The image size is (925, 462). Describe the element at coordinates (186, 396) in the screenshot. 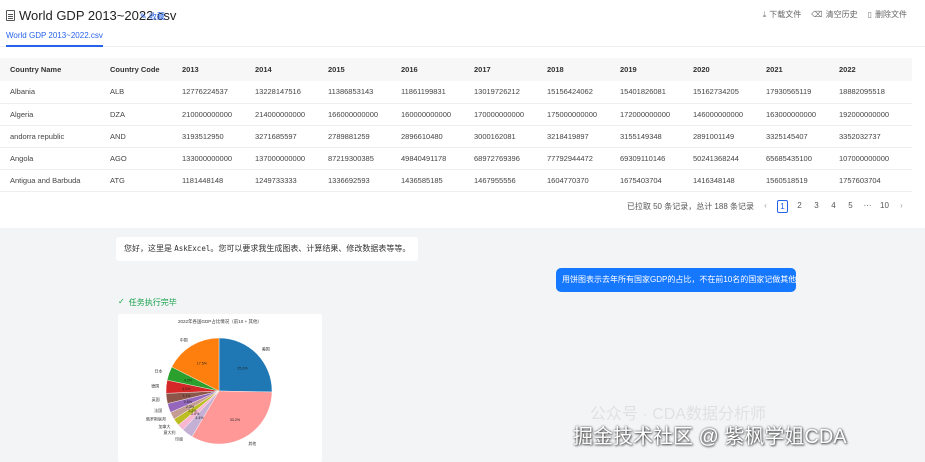

I see `pie-slice-percent: 3.1%` at that location.